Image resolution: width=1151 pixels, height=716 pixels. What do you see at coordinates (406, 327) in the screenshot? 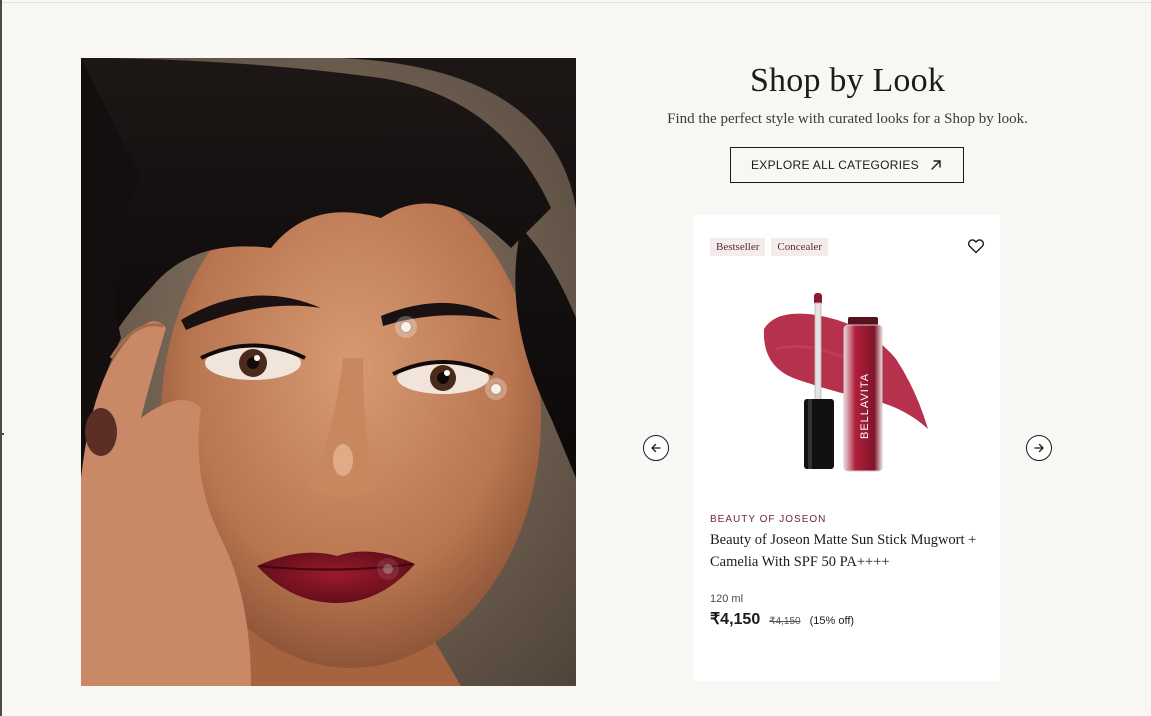
I see `look-hotspot-brow` at bounding box center [406, 327].